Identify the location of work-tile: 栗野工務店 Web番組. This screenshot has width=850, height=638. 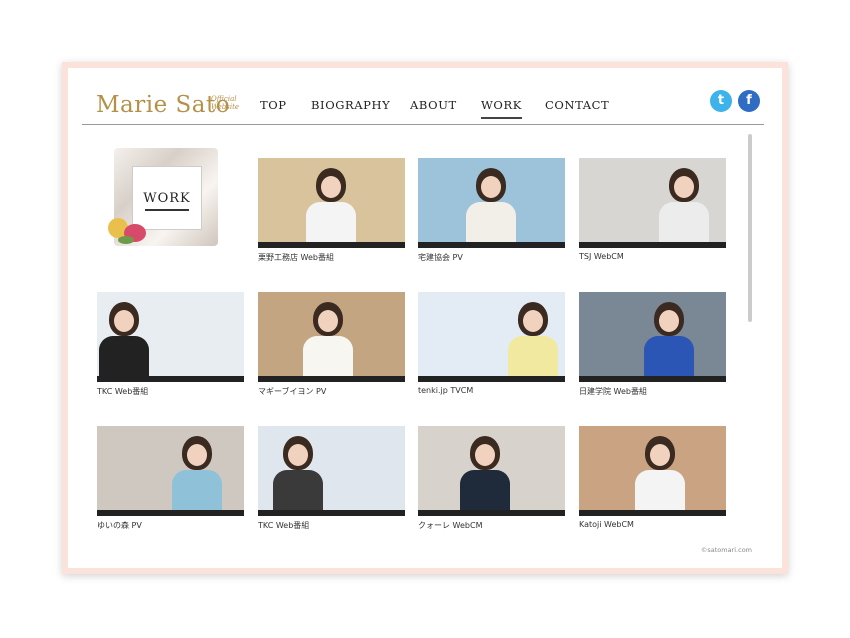
(331, 210).